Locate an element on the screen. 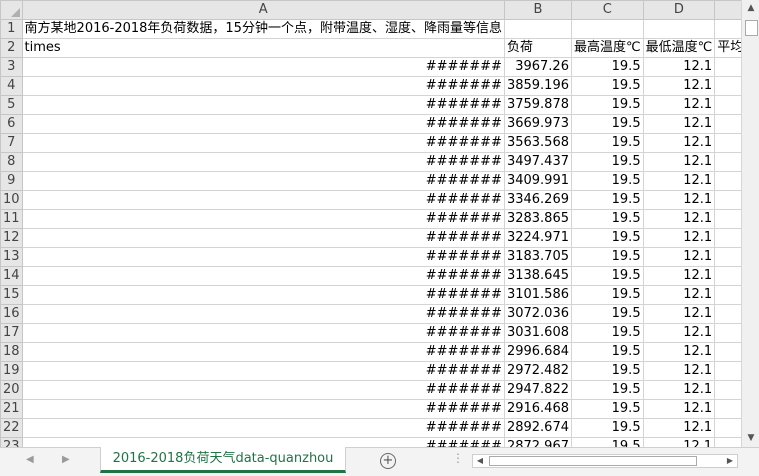 This screenshot has height=476, width=759. row-header: 11 is located at coordinates (11, 219).